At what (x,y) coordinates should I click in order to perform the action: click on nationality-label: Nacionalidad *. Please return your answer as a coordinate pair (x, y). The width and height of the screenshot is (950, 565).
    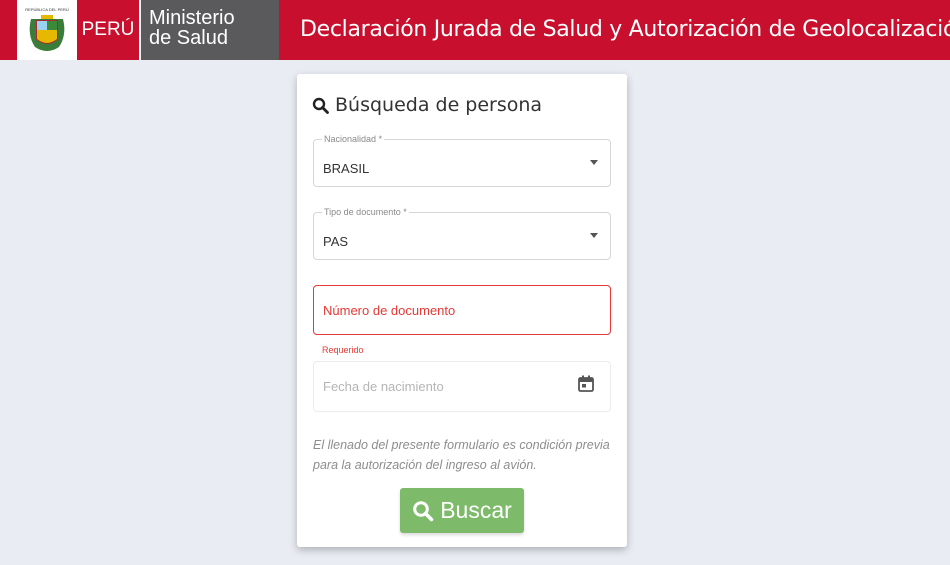
    Looking at the image, I should click on (353, 139).